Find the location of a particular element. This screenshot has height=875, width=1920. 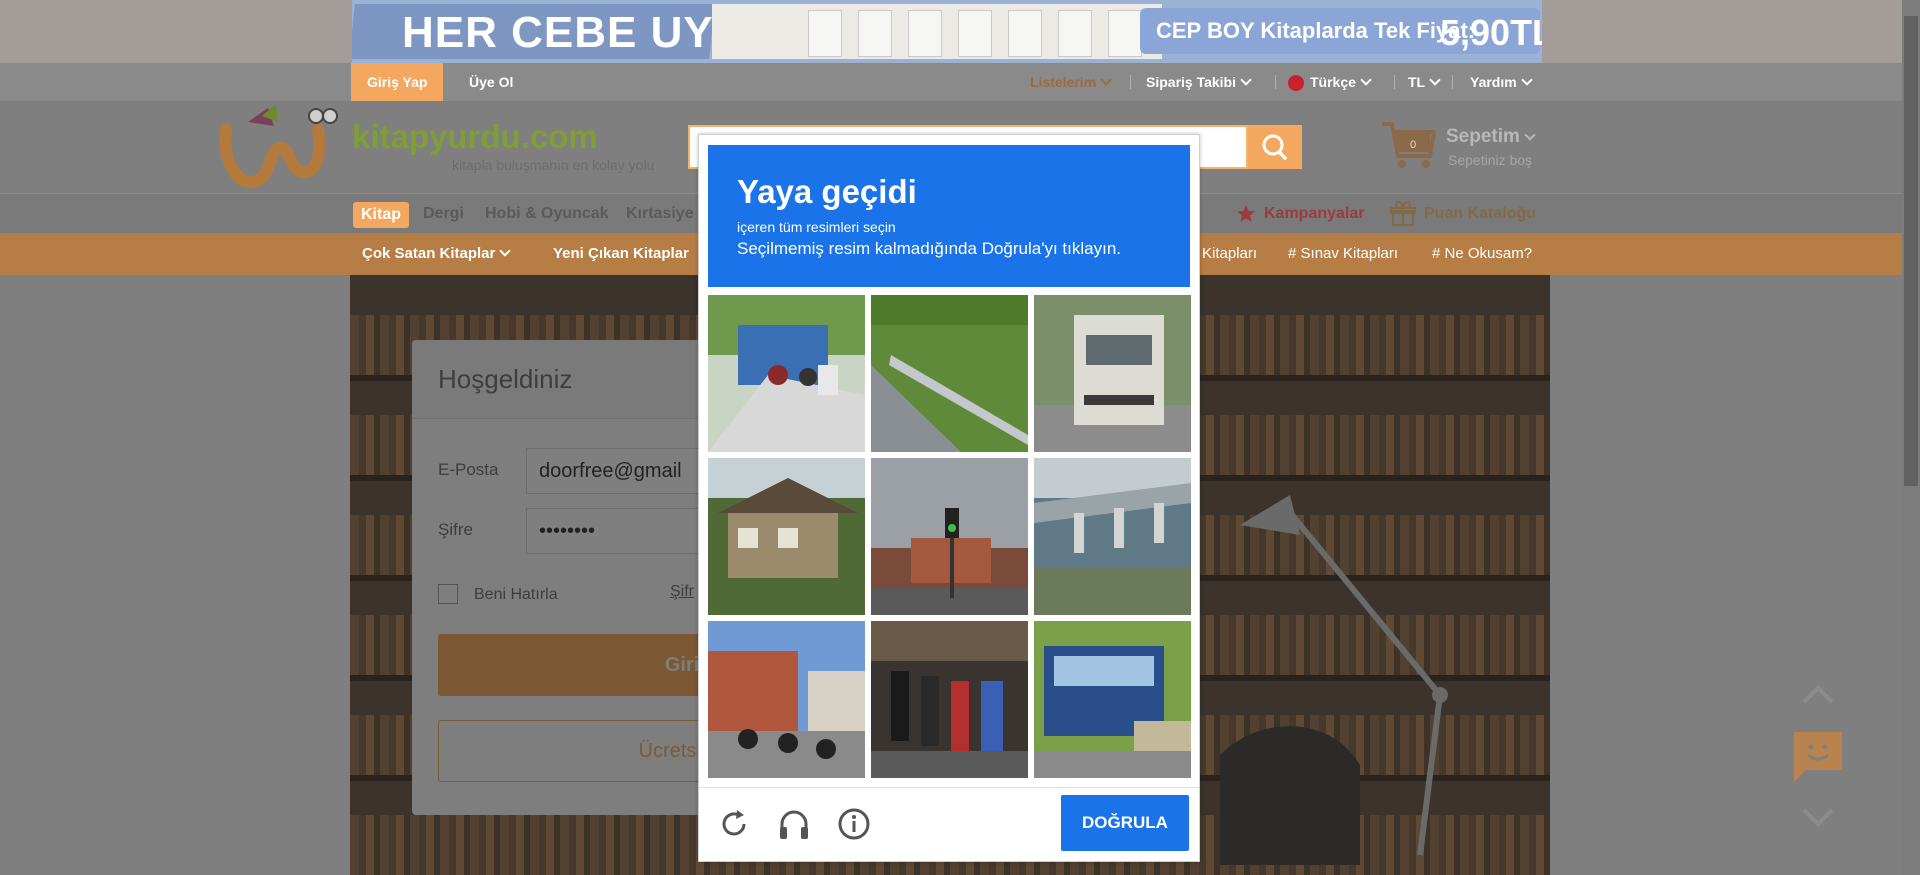

logo-tagline: kitapla buluşmanın en kolay yolu is located at coordinates (553, 165).